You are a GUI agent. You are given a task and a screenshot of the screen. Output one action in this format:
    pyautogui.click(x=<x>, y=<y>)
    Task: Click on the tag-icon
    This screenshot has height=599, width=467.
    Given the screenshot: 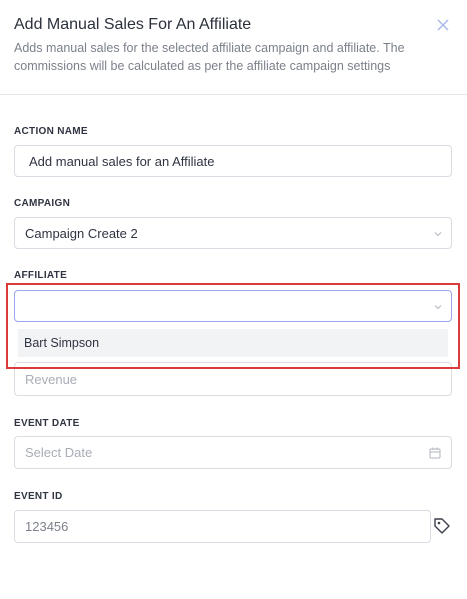 What is the action you would take?
    pyautogui.click(x=442, y=526)
    